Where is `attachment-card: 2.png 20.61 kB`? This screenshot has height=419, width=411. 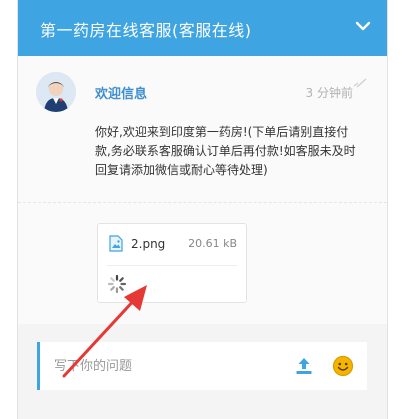 attachment-card: 2.png 20.61 kB is located at coordinates (172, 263).